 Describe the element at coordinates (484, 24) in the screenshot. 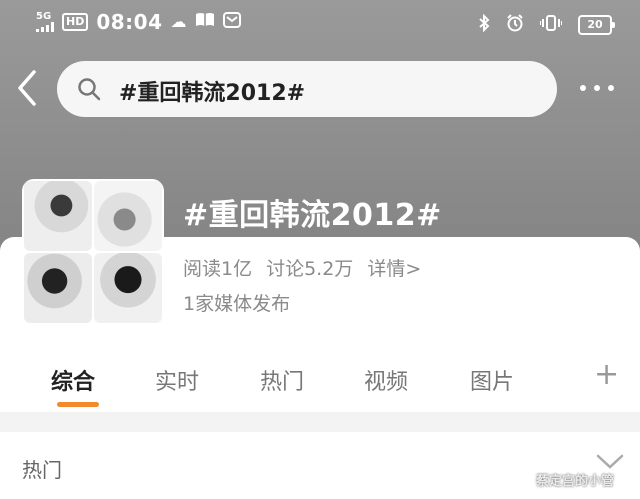

I see `bluetooth-icon` at that location.